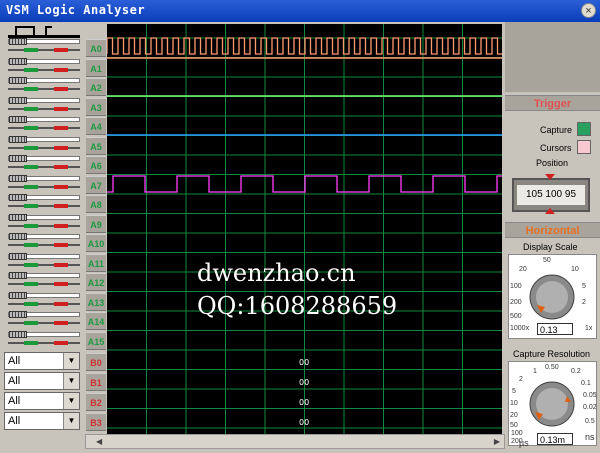 Image resolution: width=600 pixels, height=453 pixels. I want to click on cr-unit-us: µs, so click(524, 443).